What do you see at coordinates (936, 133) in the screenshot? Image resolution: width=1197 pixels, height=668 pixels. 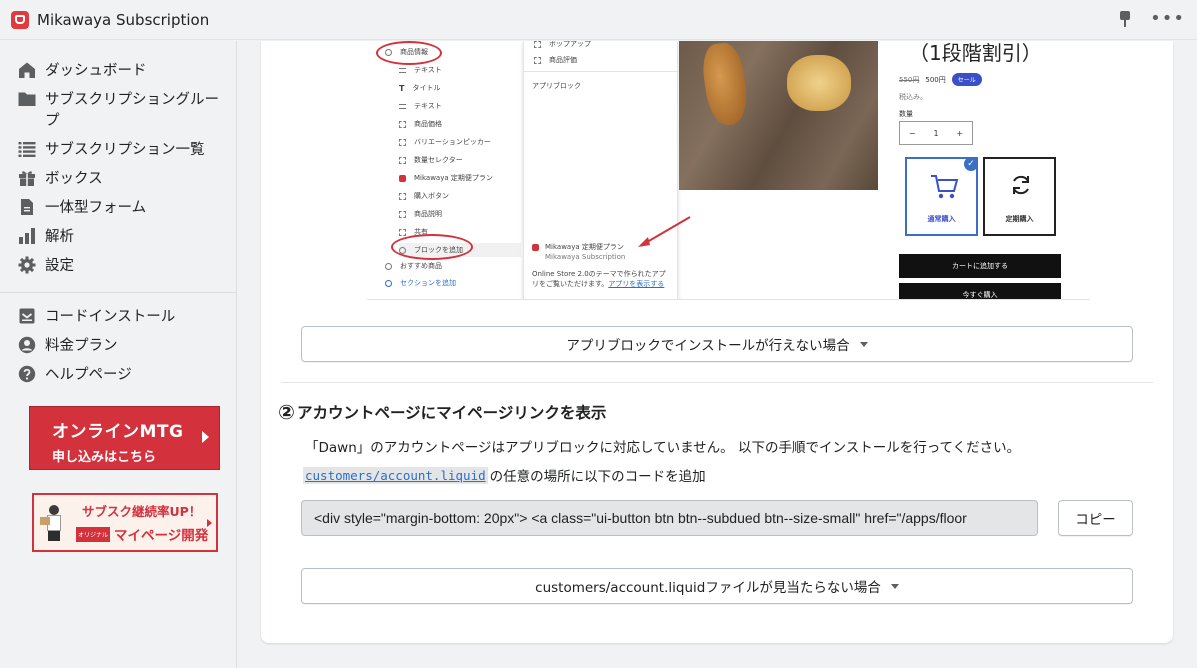 I see `qty-stepper: − 1 +` at bounding box center [936, 133].